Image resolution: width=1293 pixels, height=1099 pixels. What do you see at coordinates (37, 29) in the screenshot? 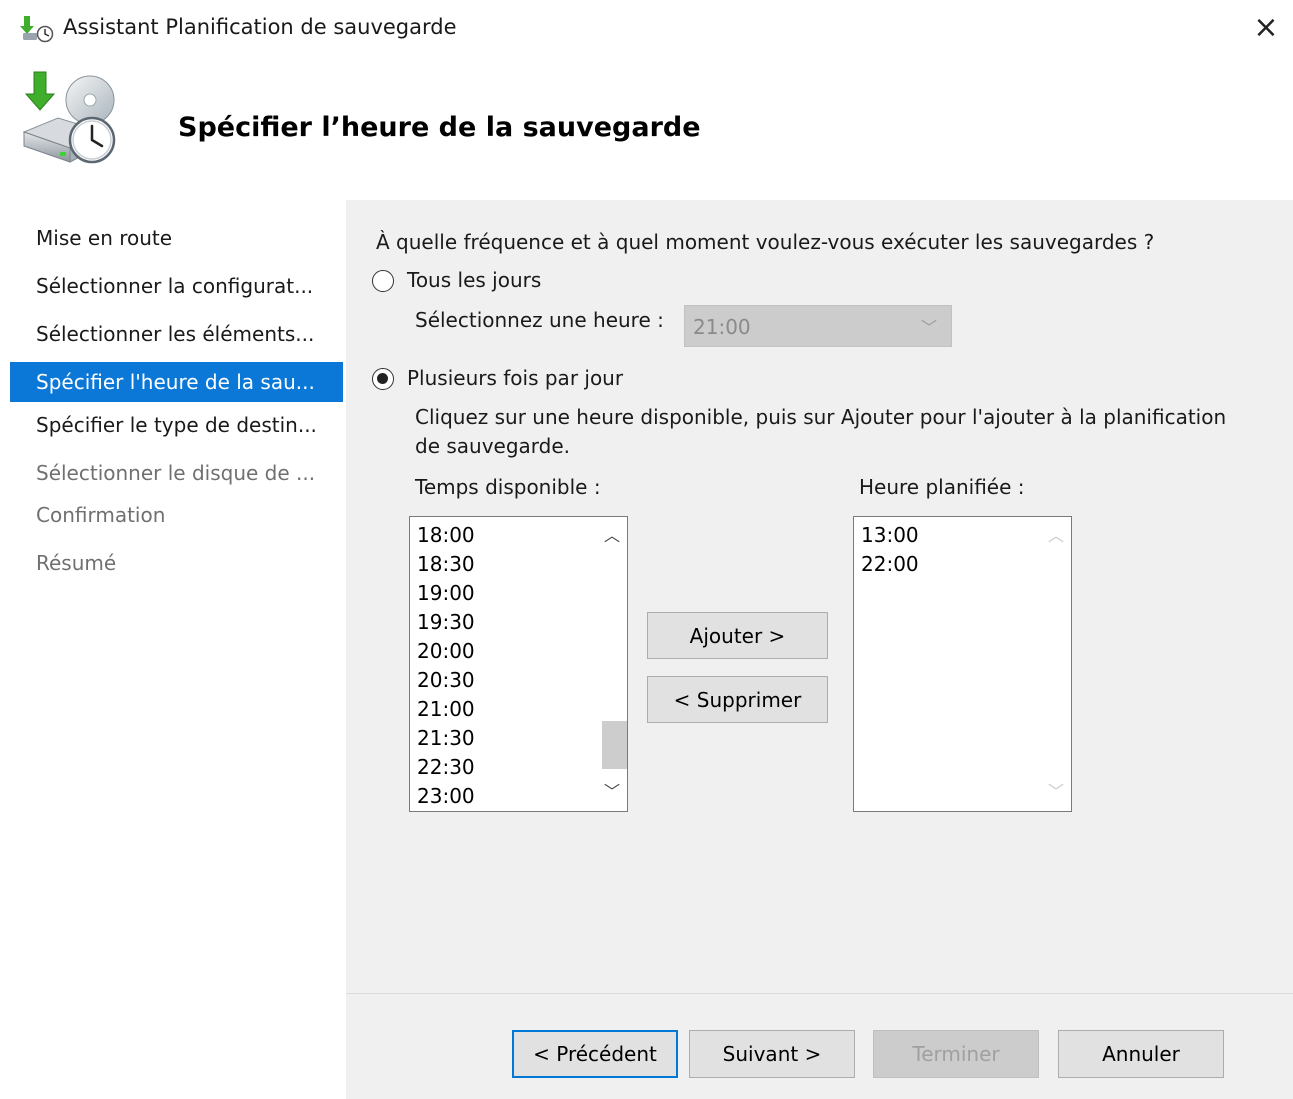
I see `backup-schedule-app-icon` at bounding box center [37, 29].